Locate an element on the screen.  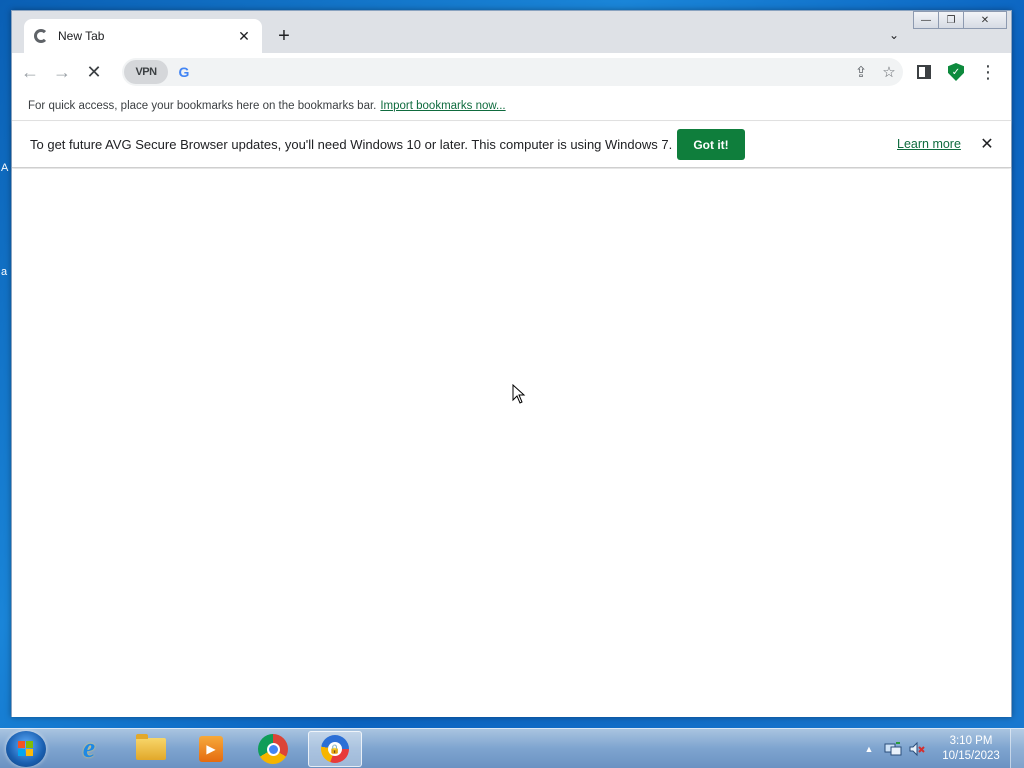
system-tray: ▲ 3:10 PM 10/15/2023 is located at coordinates (941, 748).